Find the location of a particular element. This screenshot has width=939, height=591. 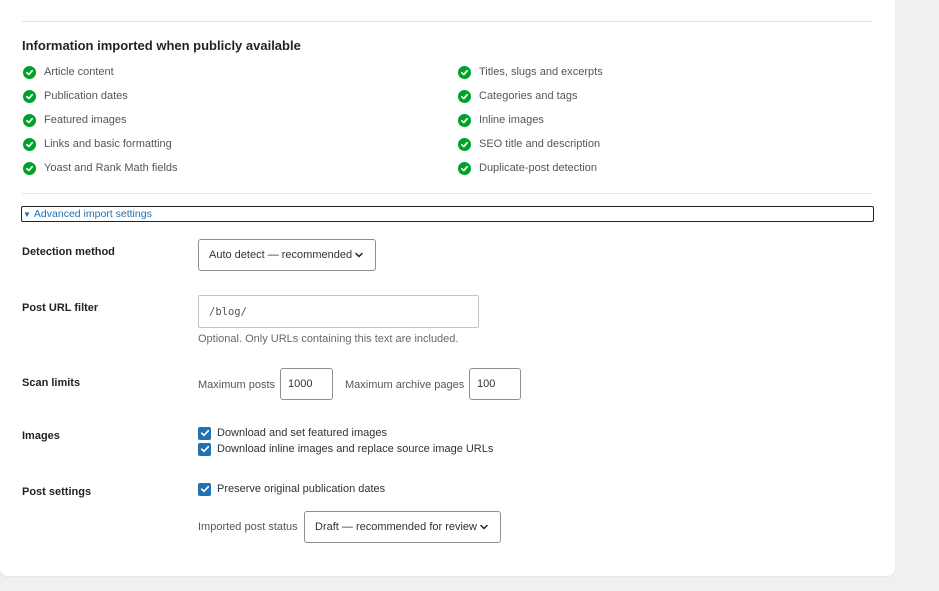

feature-label: Publication dates is located at coordinates (86, 96).